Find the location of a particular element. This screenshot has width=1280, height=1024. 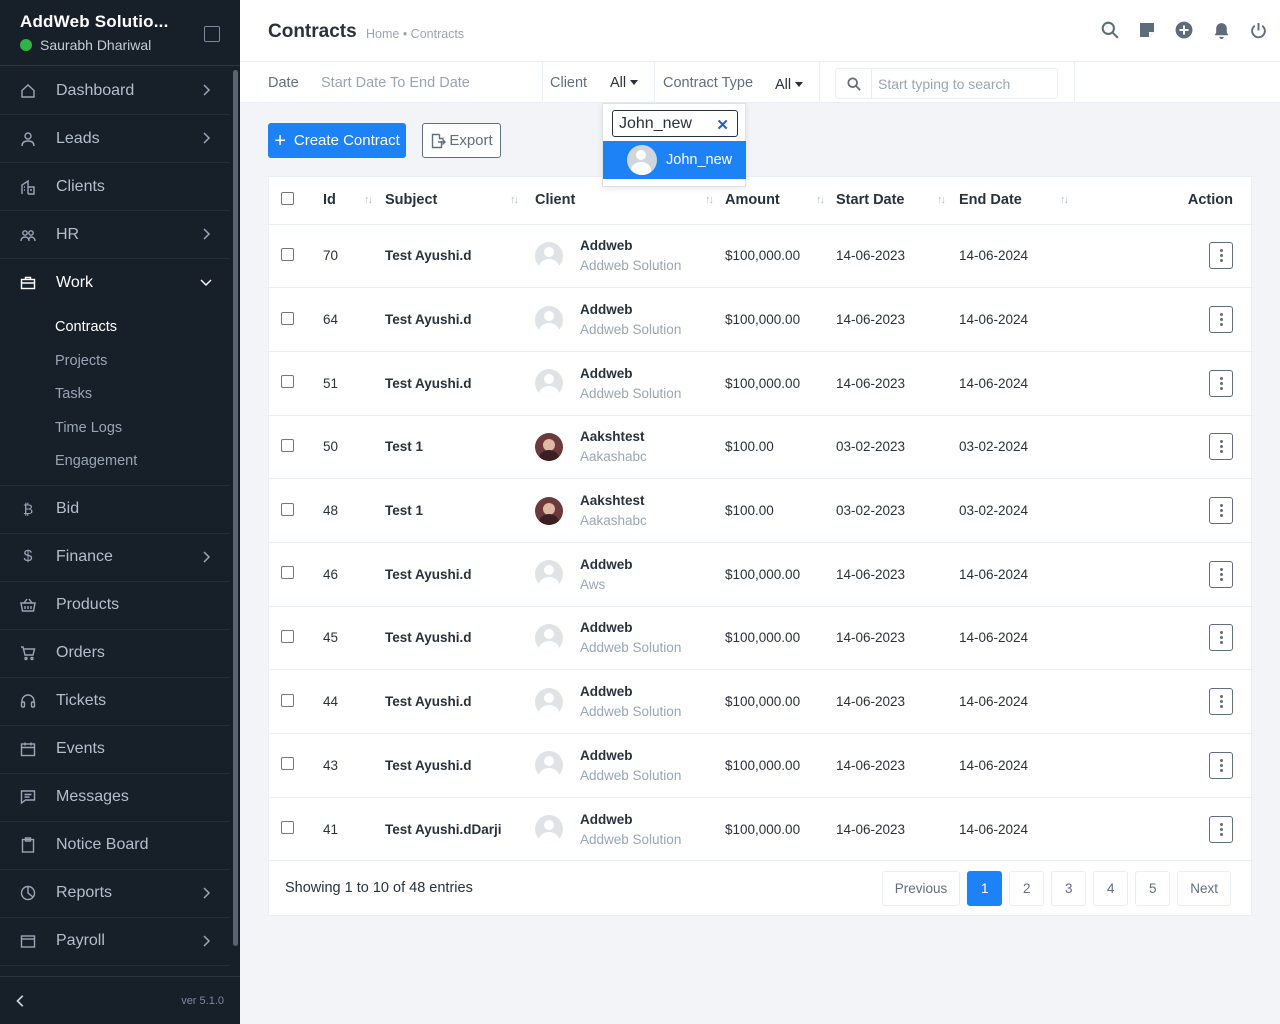

sidebar-footer: ver 5.1.0 is located at coordinates (120, 1000).